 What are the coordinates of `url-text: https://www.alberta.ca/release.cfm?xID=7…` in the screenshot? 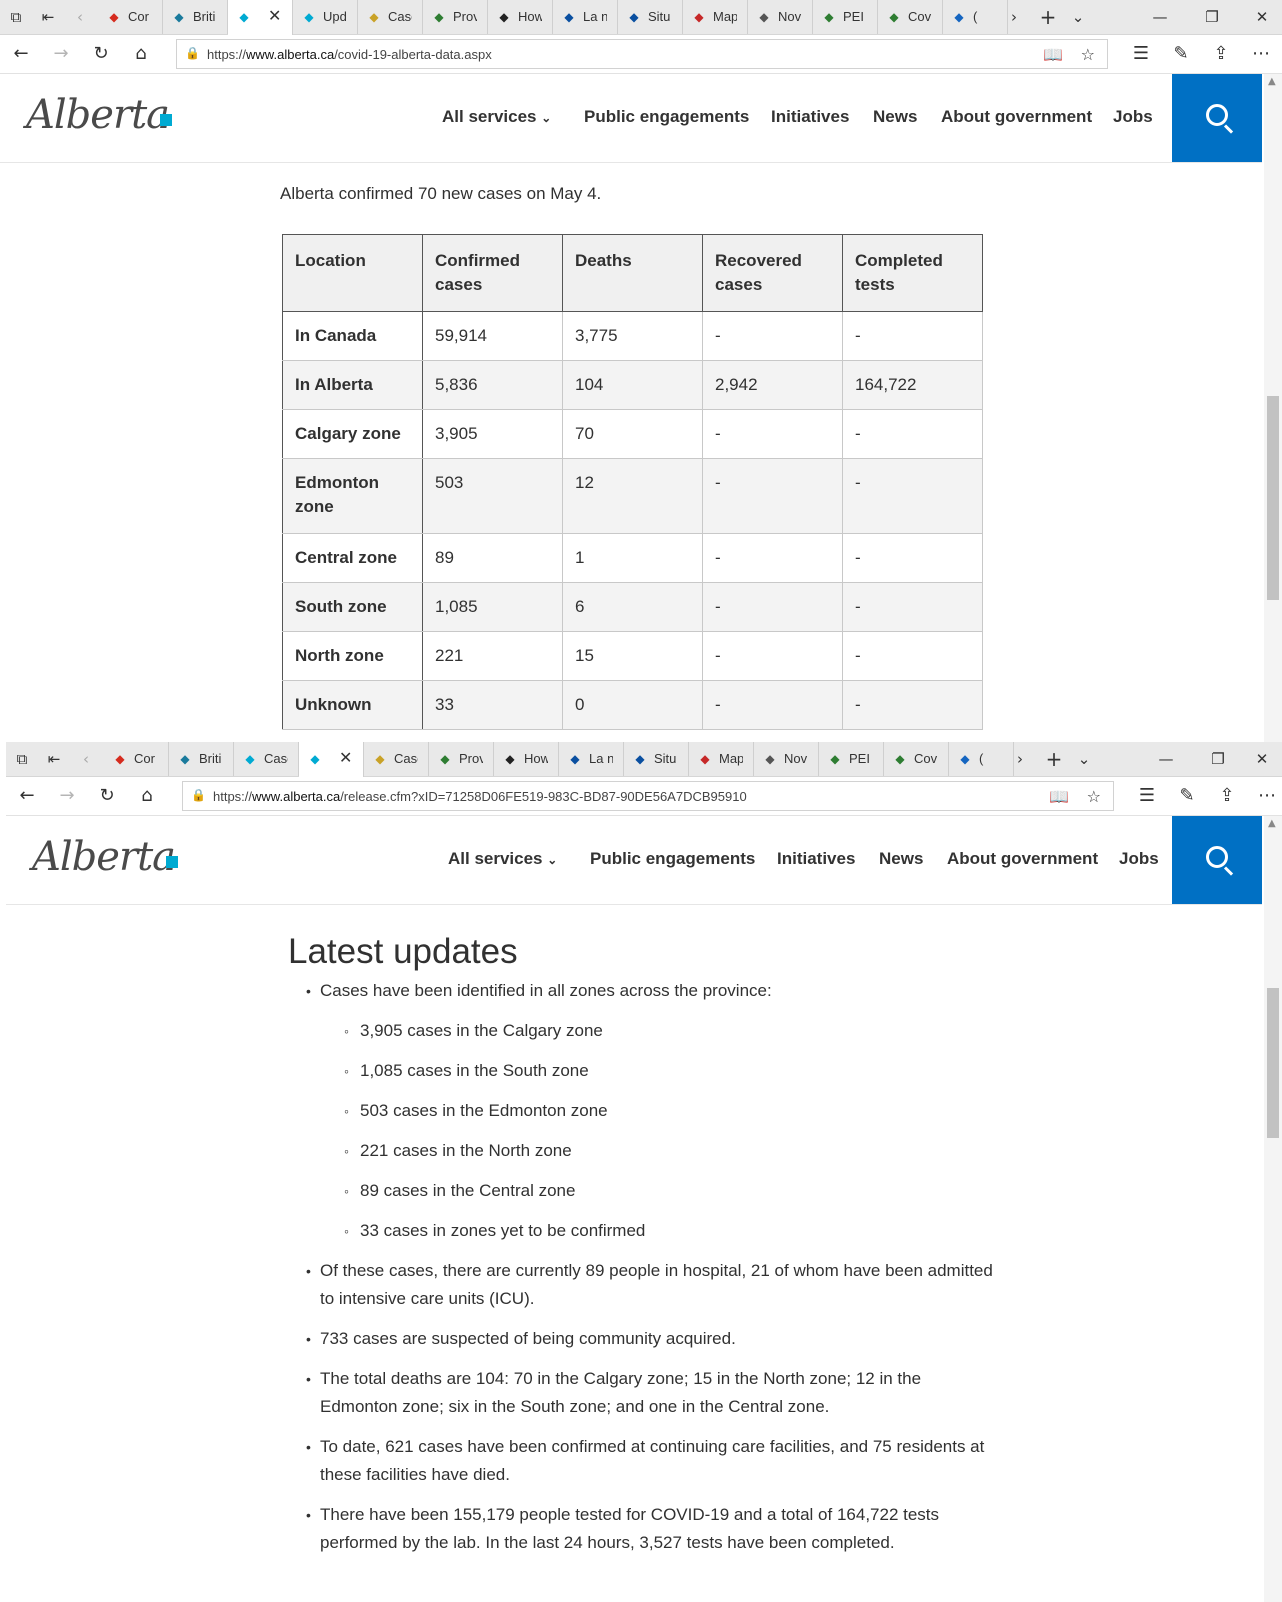 It's located at (480, 796).